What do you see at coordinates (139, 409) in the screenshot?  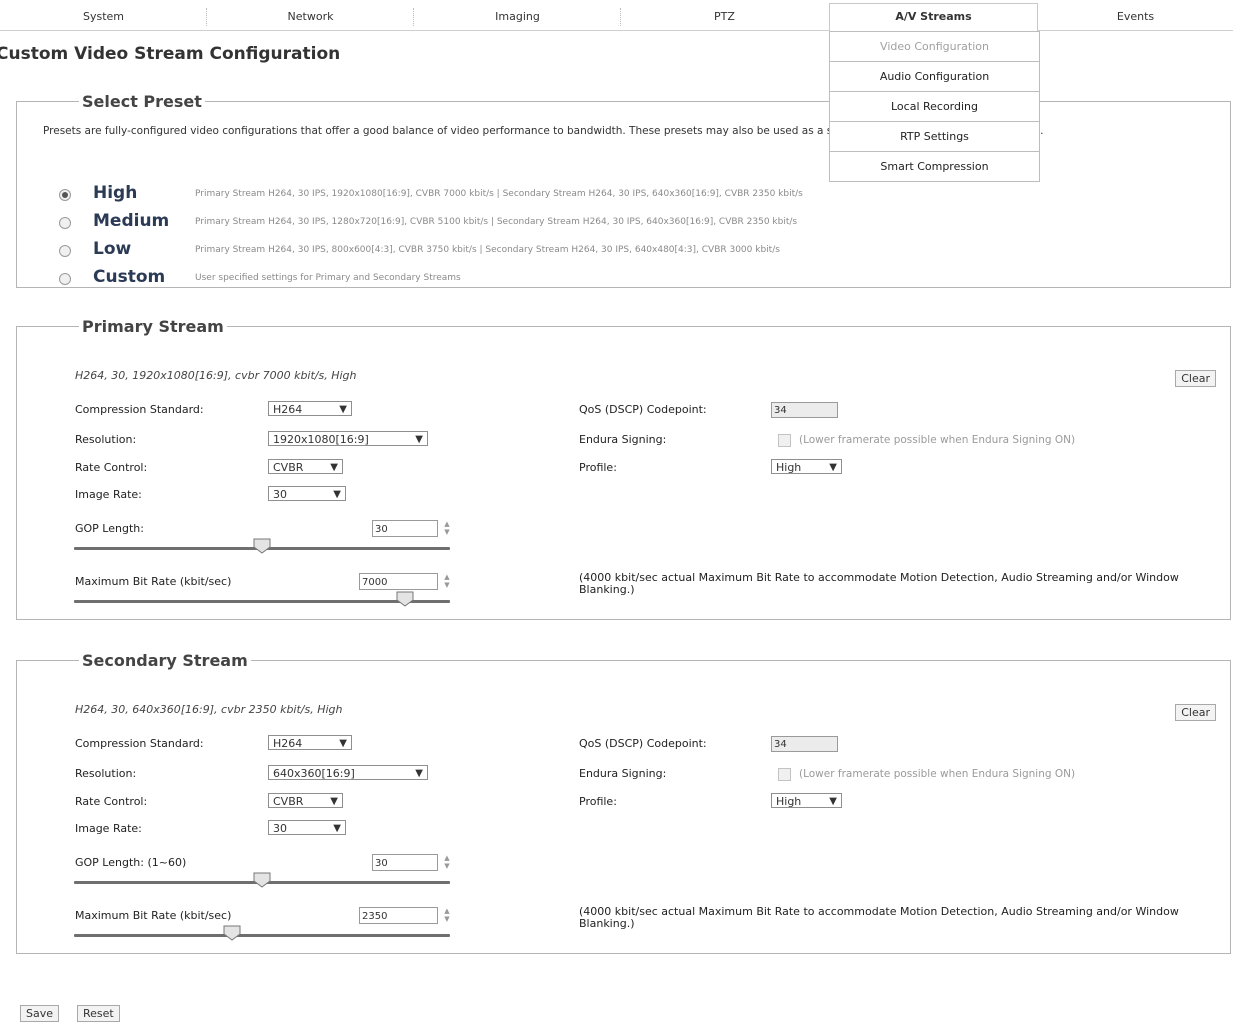 I see `primary-compression-label: Compression Standard:` at bounding box center [139, 409].